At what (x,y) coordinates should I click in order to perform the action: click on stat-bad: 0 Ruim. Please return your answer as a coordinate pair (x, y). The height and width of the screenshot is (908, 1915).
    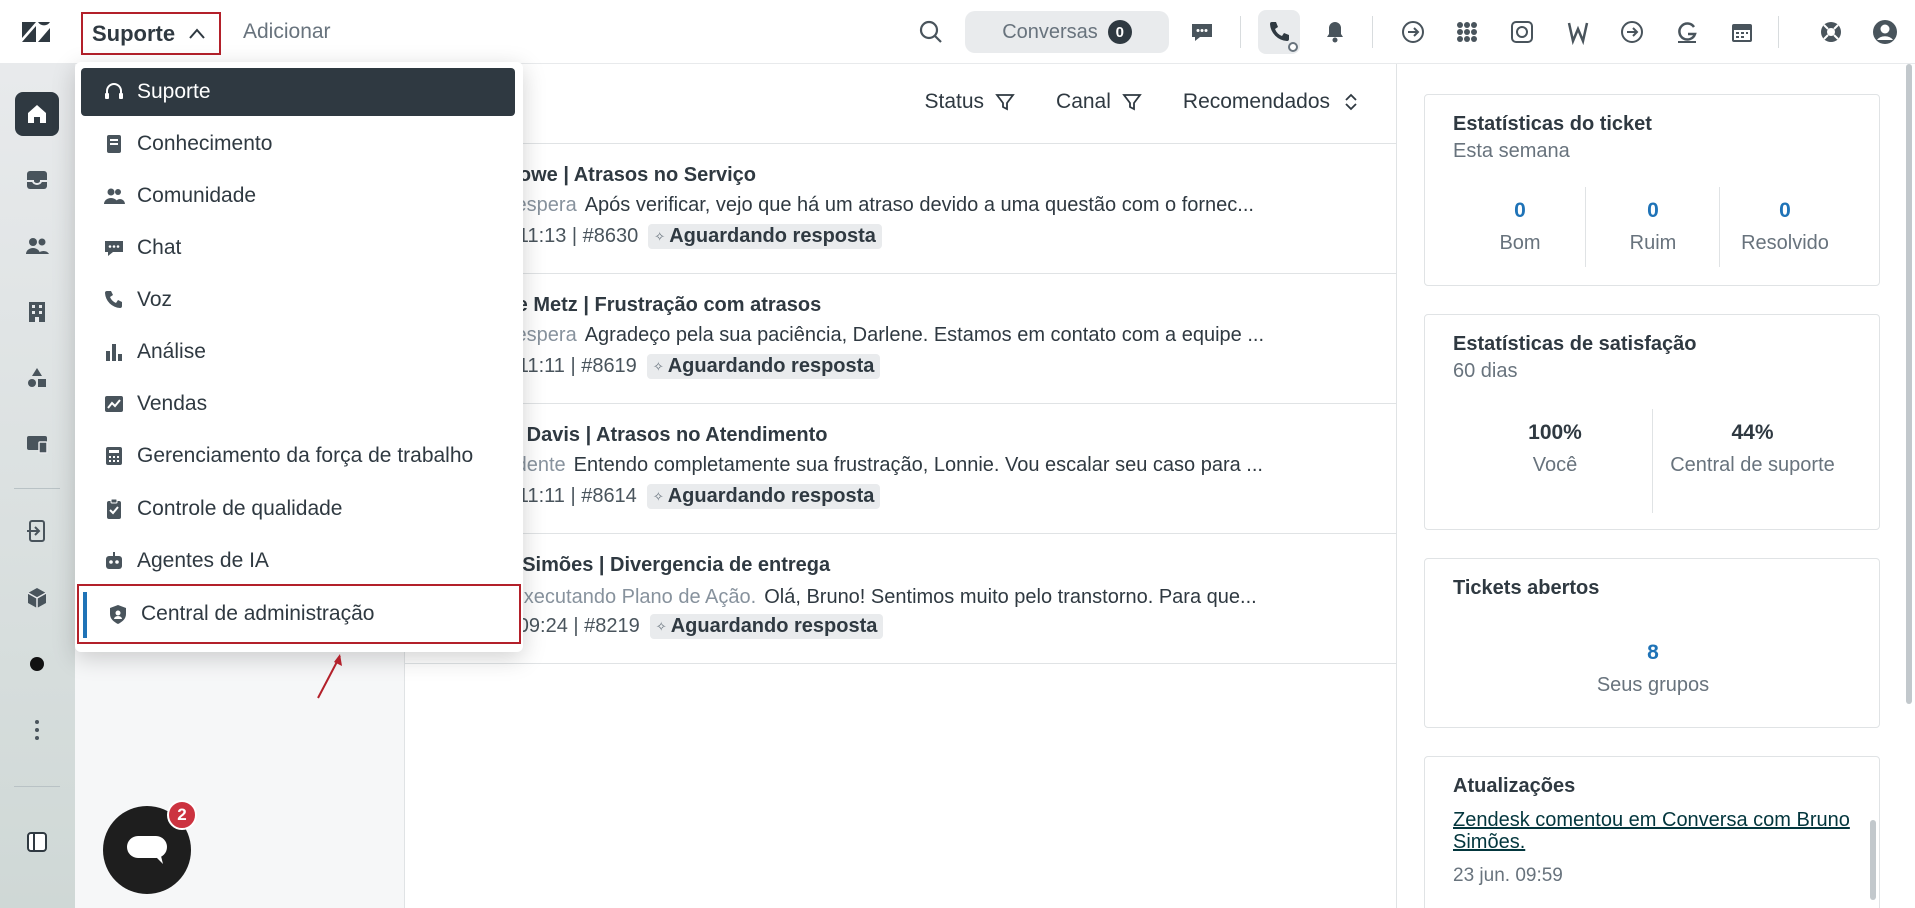
    Looking at the image, I should click on (1653, 227).